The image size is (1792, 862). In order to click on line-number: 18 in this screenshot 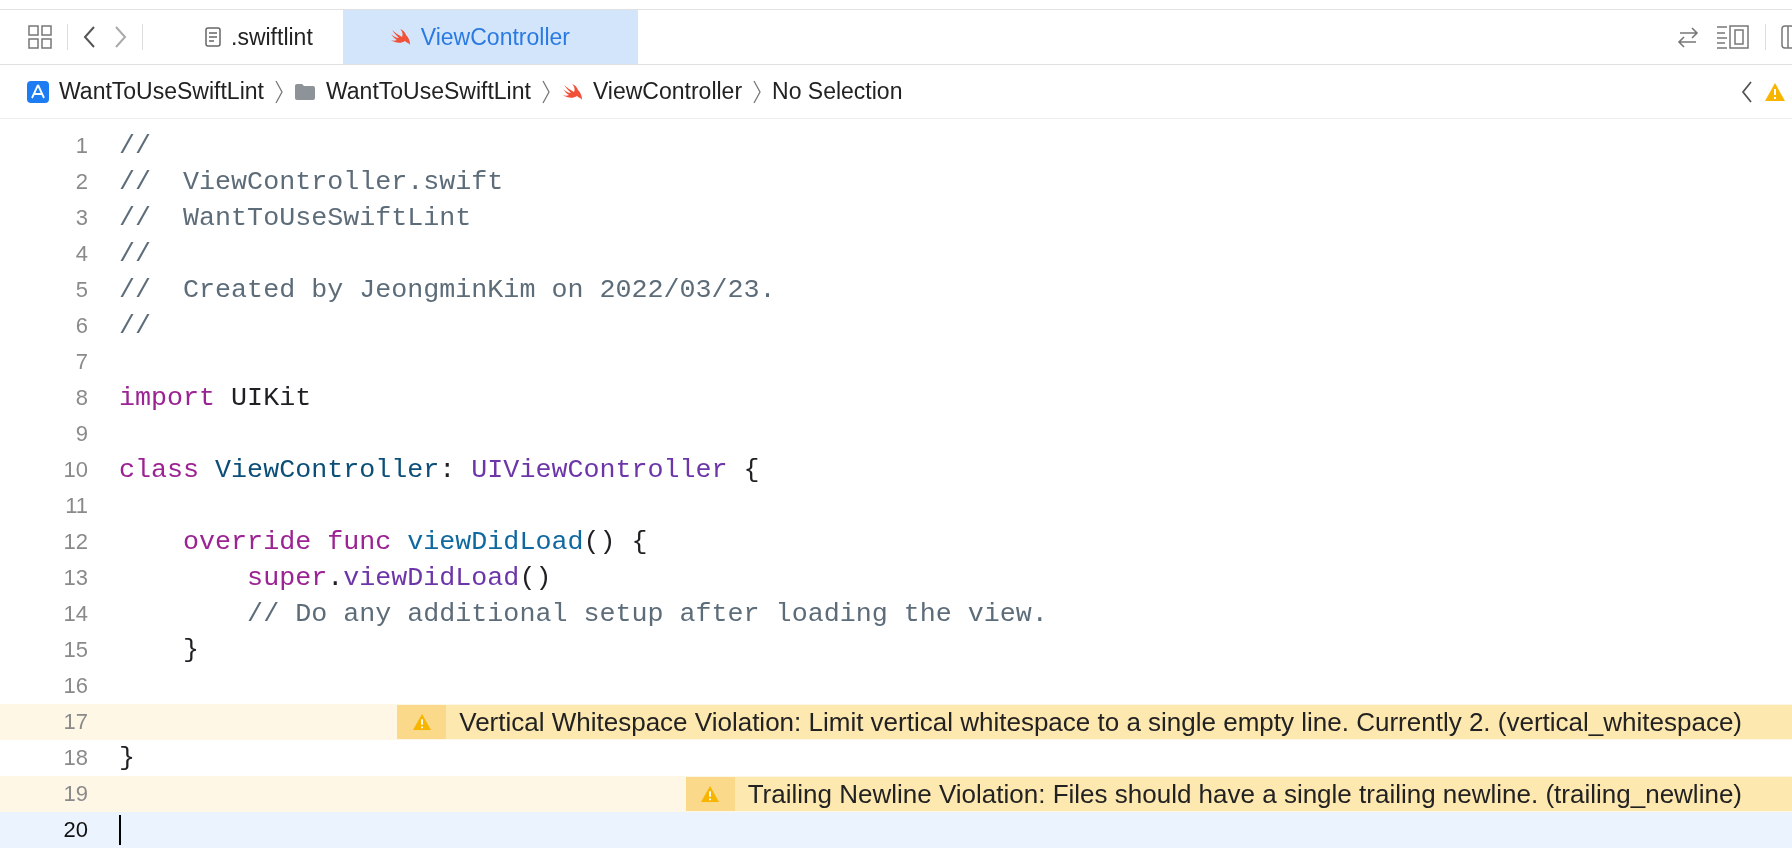, I will do `click(75, 758)`.